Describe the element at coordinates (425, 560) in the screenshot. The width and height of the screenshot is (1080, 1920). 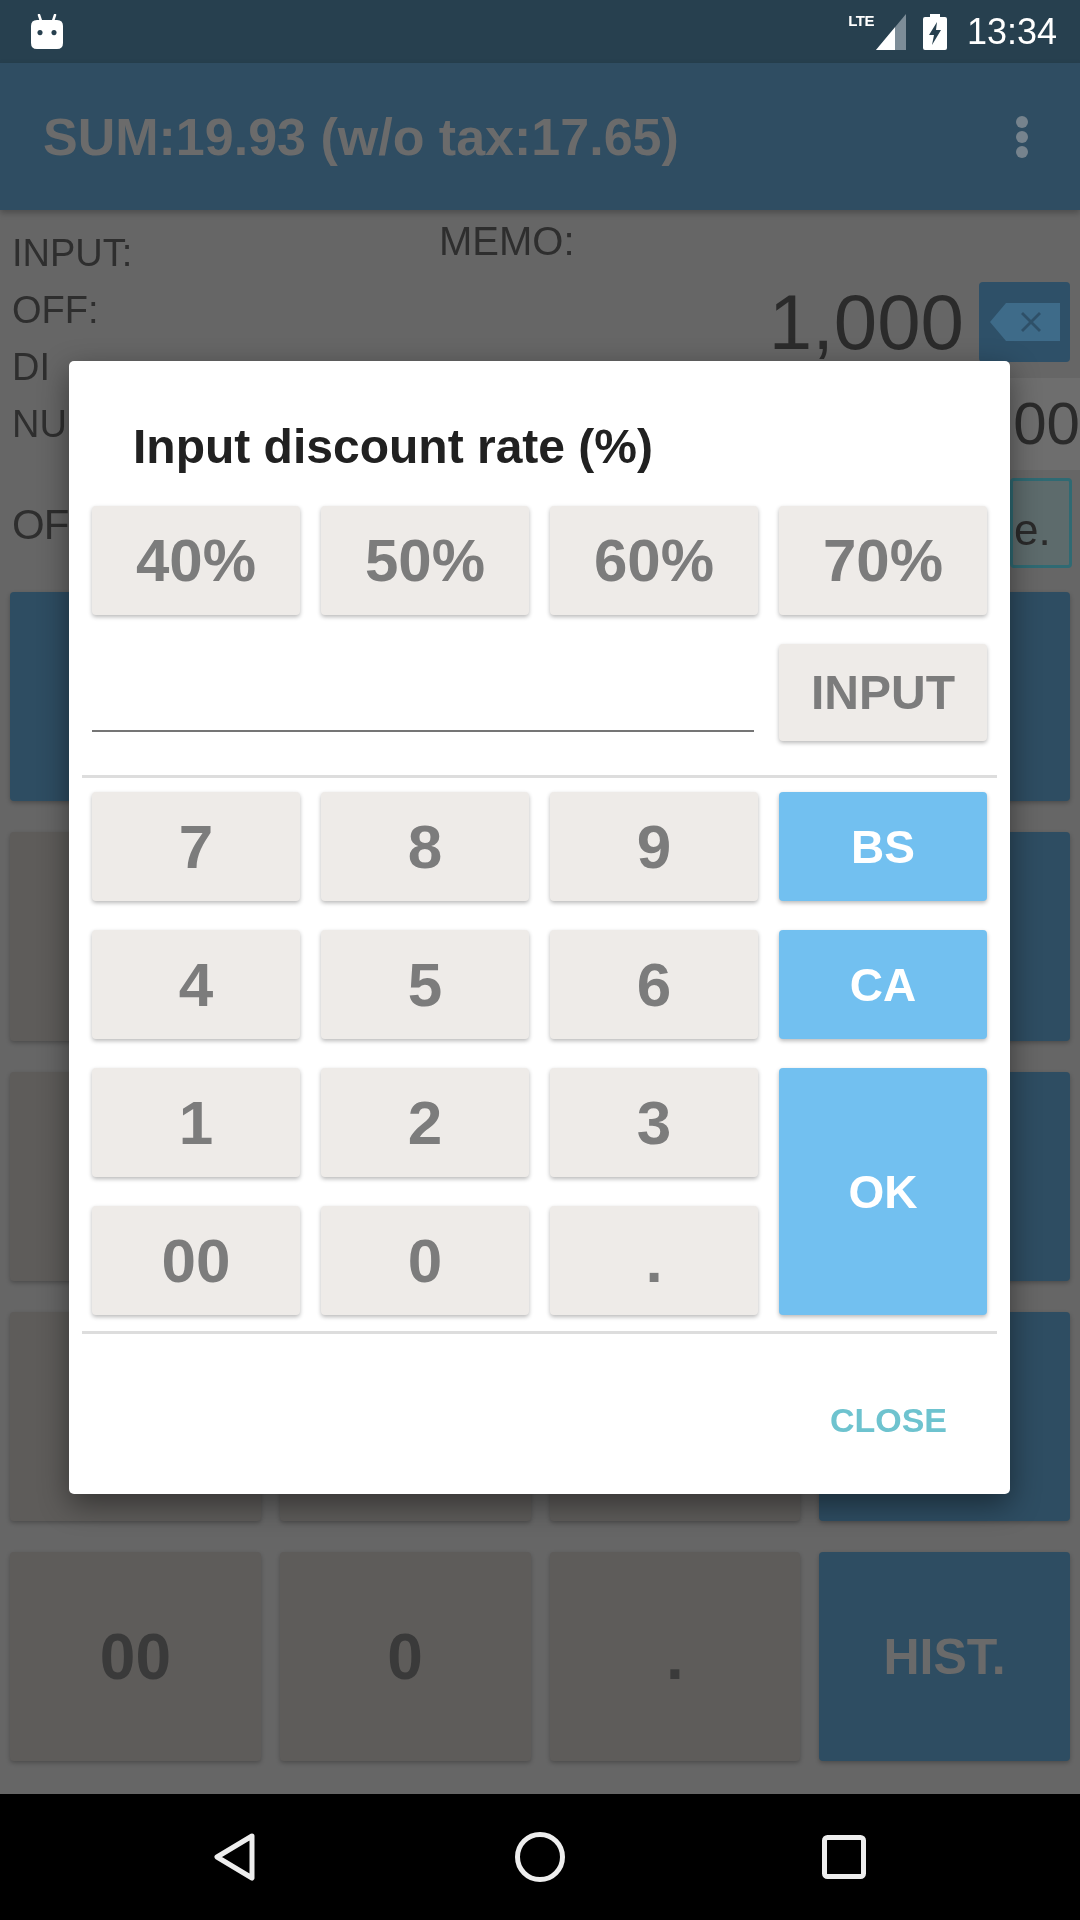
I see `preset-button: 50%` at that location.